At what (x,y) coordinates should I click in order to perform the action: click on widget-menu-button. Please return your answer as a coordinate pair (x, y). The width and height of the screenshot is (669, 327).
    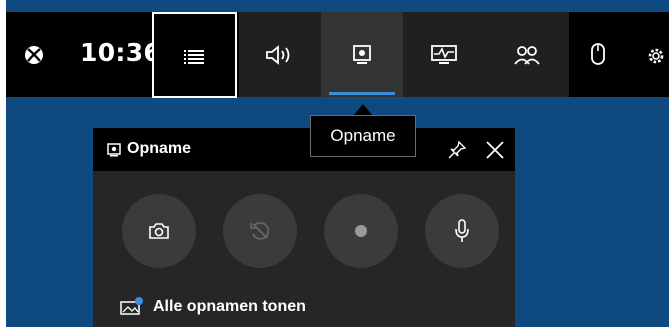
    Looking at the image, I should click on (194, 55).